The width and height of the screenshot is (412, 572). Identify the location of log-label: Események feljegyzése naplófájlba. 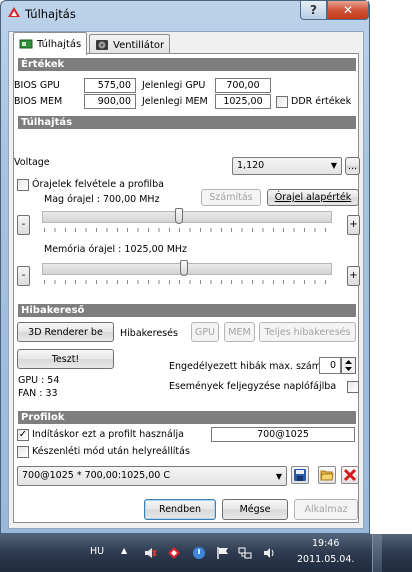
(253, 386).